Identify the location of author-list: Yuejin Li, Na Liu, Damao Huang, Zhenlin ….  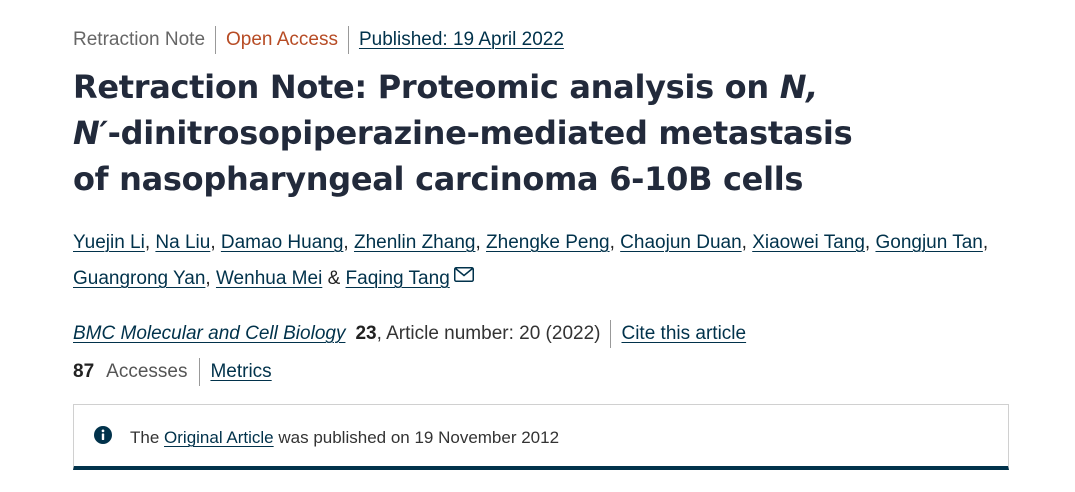
(543, 261).